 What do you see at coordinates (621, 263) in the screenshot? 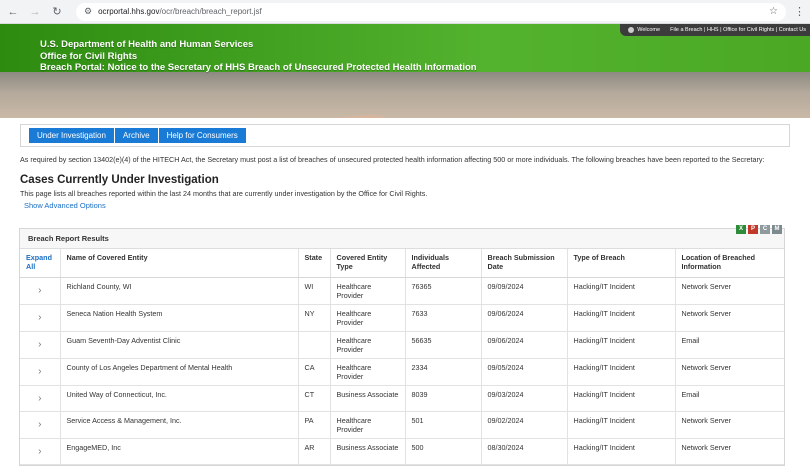
I see `column-header-breach-type: Type of Breach` at bounding box center [621, 263].